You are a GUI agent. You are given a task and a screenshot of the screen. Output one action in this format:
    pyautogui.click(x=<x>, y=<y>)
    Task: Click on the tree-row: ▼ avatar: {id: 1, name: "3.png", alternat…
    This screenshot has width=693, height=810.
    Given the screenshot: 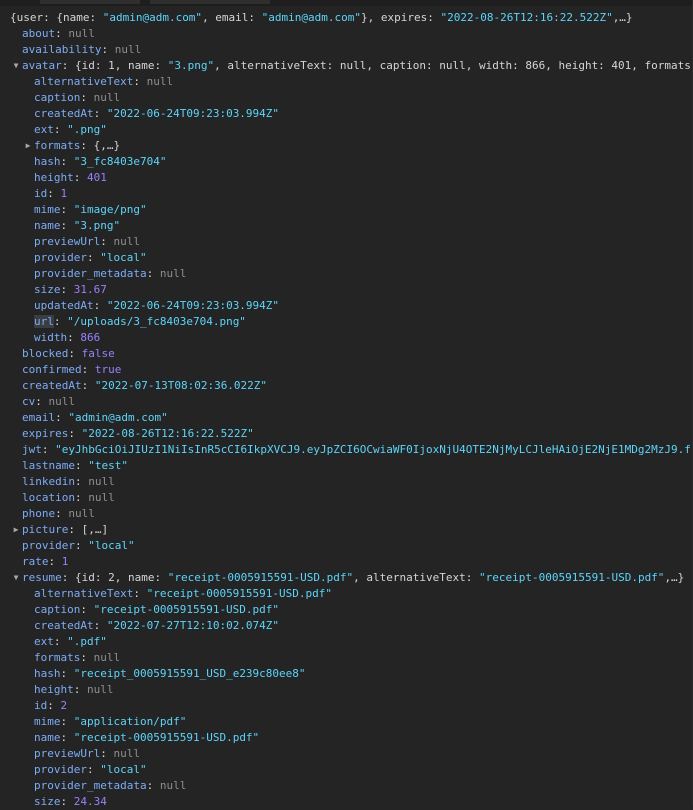 What is the action you would take?
    pyautogui.click(x=346, y=66)
    